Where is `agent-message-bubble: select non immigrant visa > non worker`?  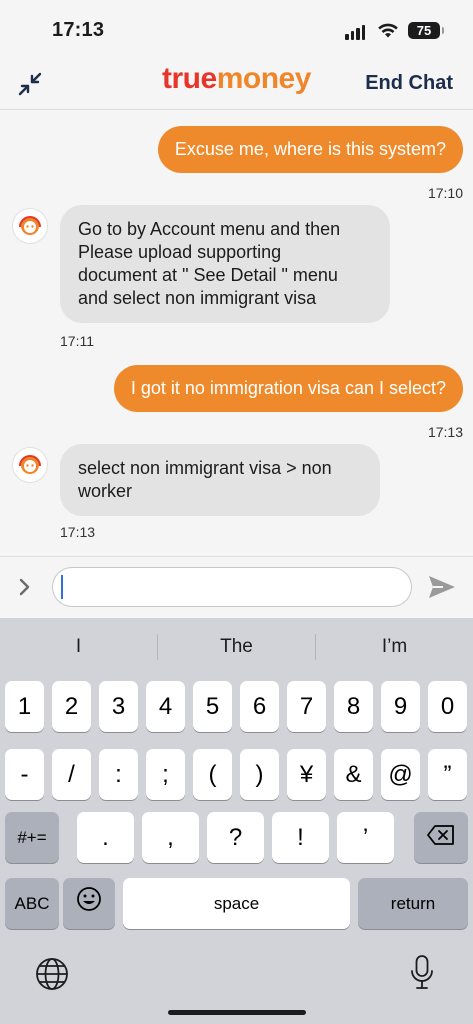
agent-message-bubble: select non immigrant visa > non worker is located at coordinates (220, 480).